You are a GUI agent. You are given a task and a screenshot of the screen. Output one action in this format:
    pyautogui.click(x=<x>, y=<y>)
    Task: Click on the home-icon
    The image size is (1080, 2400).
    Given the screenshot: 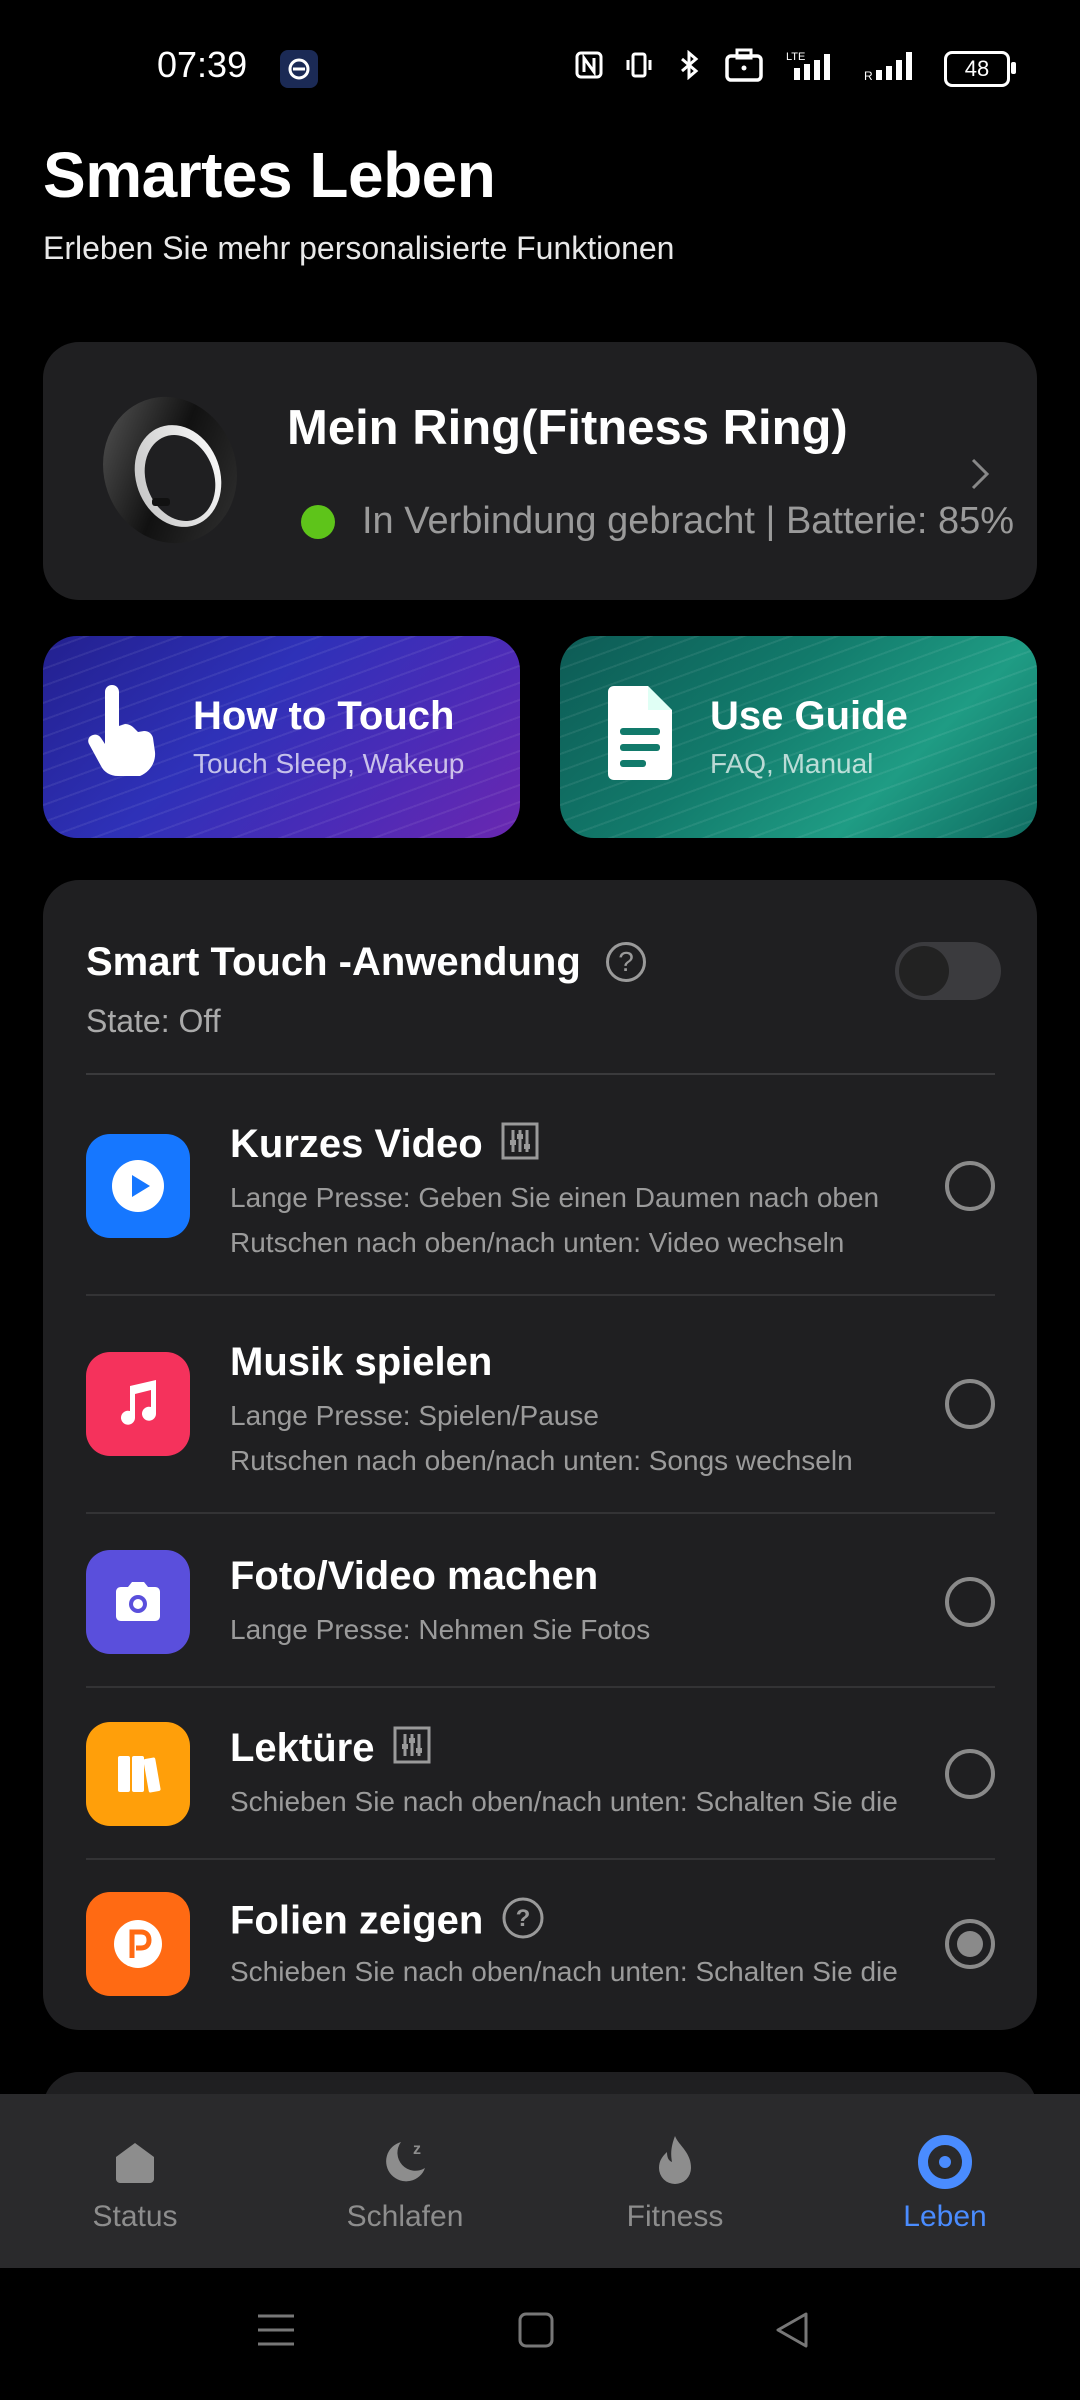 What is the action you would take?
    pyautogui.click(x=135, y=2162)
    